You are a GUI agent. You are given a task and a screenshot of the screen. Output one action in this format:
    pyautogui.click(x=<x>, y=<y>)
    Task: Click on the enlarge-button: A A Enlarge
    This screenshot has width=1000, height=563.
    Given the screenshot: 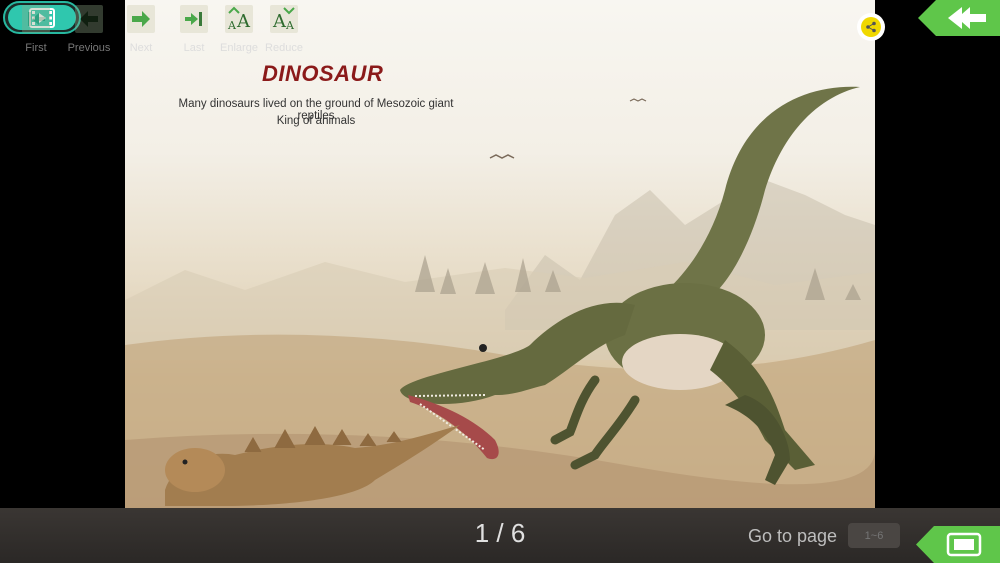 What is the action you would take?
    pyautogui.click(x=239, y=29)
    